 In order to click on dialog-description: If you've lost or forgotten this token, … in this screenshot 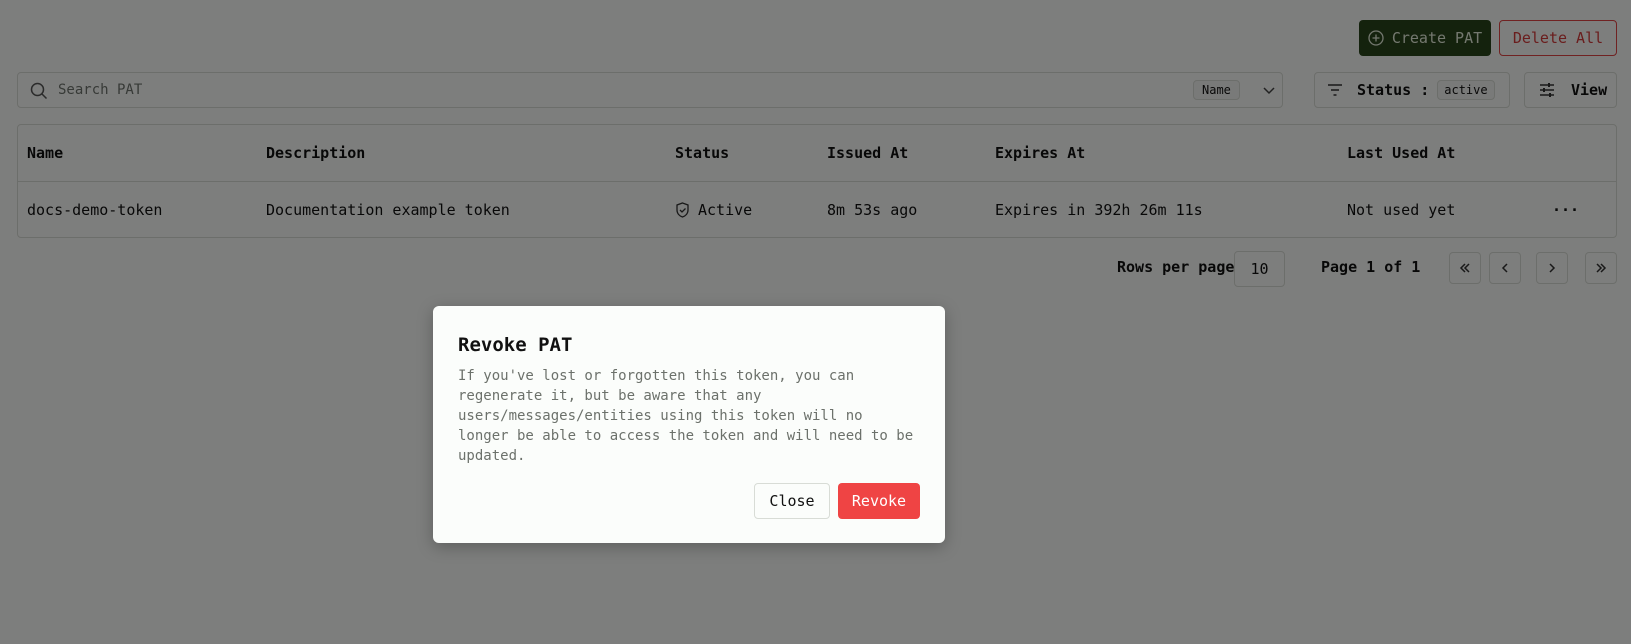, I will do `click(686, 416)`.